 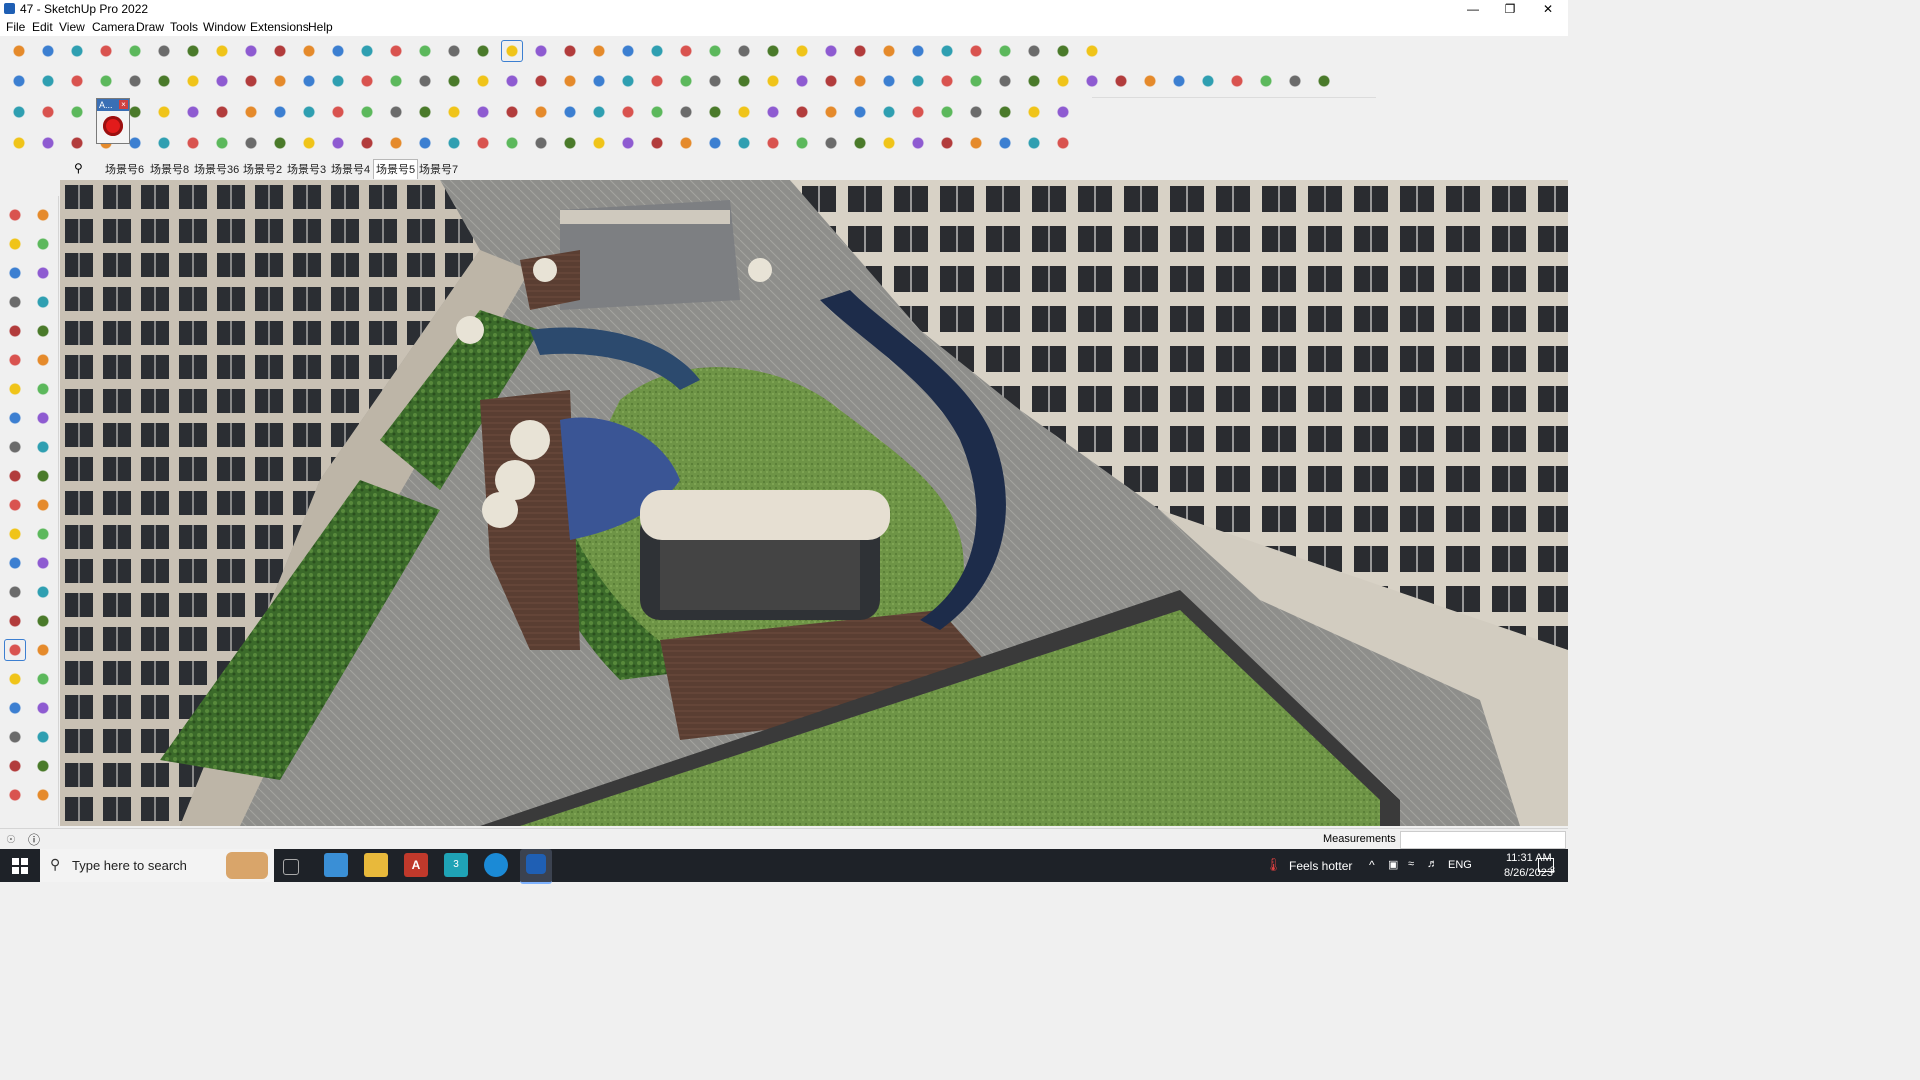 I want to click on scene-tab: 场景号3, so click(x=306, y=169).